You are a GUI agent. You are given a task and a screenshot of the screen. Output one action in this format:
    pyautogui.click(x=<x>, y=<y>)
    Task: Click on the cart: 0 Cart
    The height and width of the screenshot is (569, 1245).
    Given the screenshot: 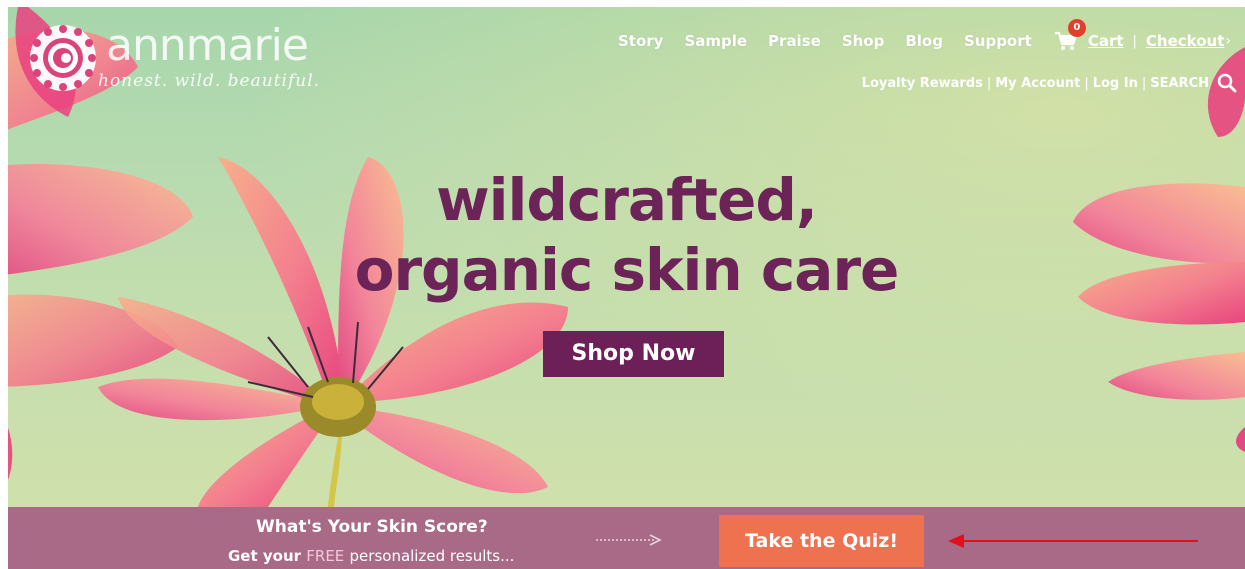 What is the action you would take?
    pyautogui.click(x=1089, y=35)
    